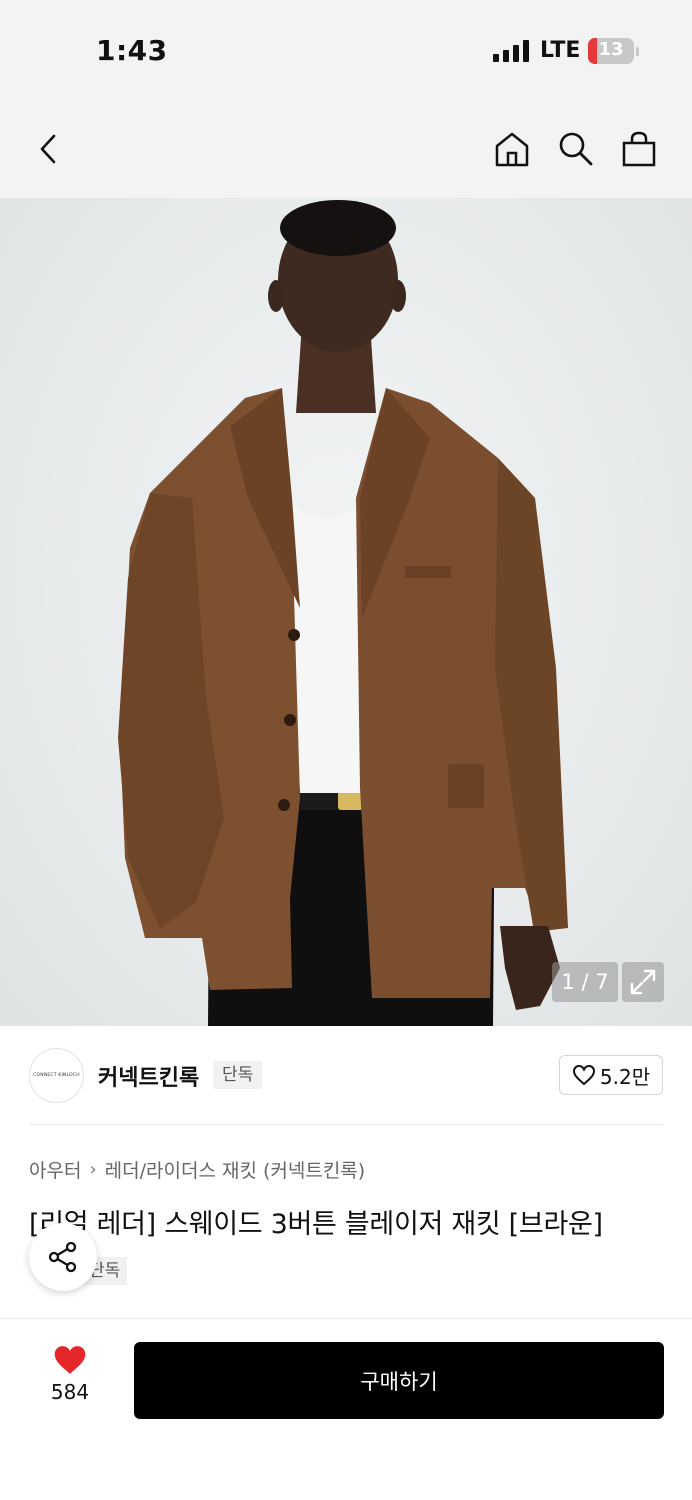  I want to click on home-icon, so click(512, 149).